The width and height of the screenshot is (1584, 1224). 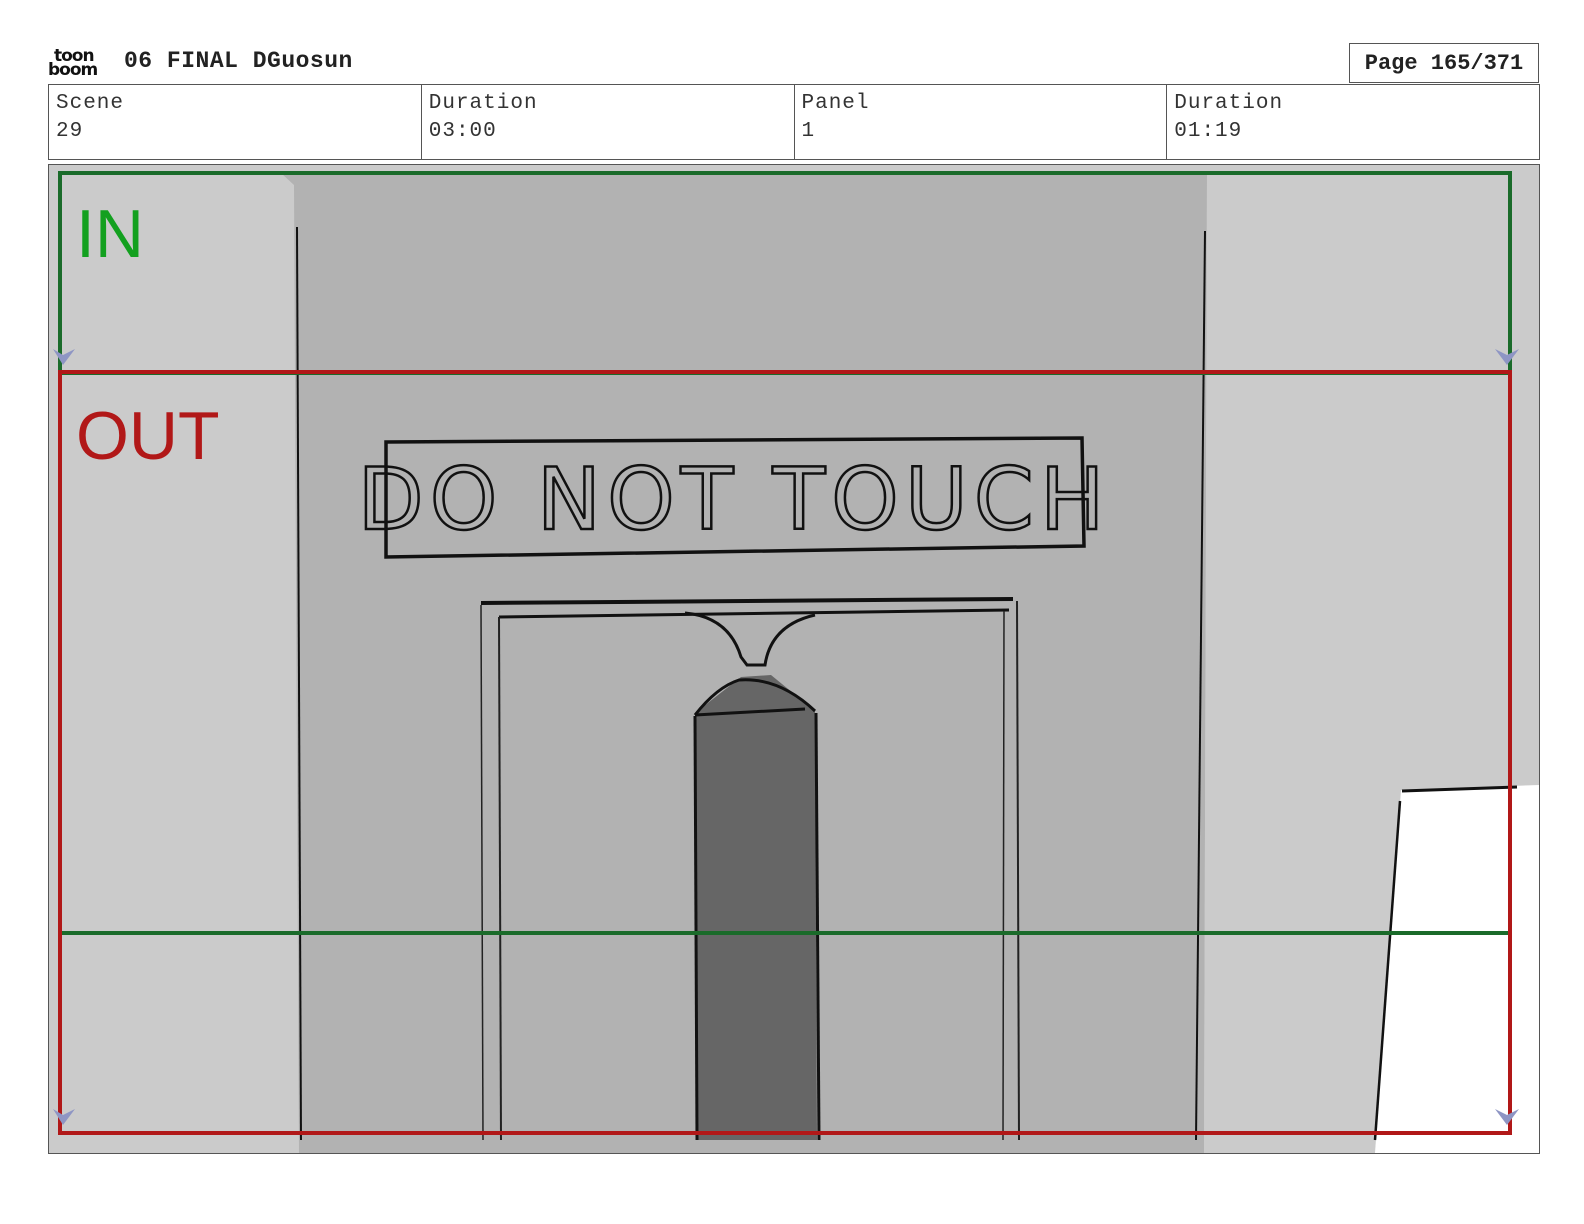 What do you see at coordinates (148, 436) in the screenshot?
I see `out-label: OUT` at bounding box center [148, 436].